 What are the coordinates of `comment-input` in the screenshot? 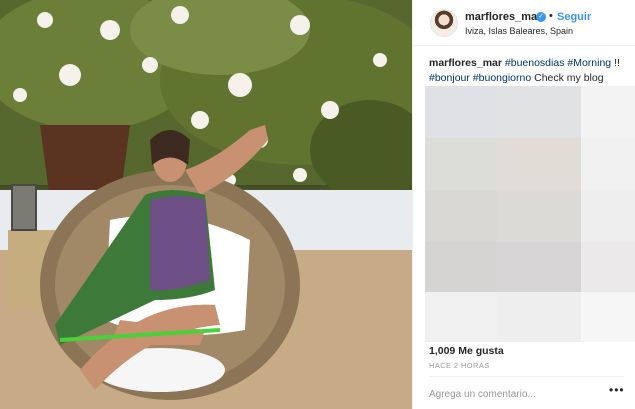 It's located at (514, 394).